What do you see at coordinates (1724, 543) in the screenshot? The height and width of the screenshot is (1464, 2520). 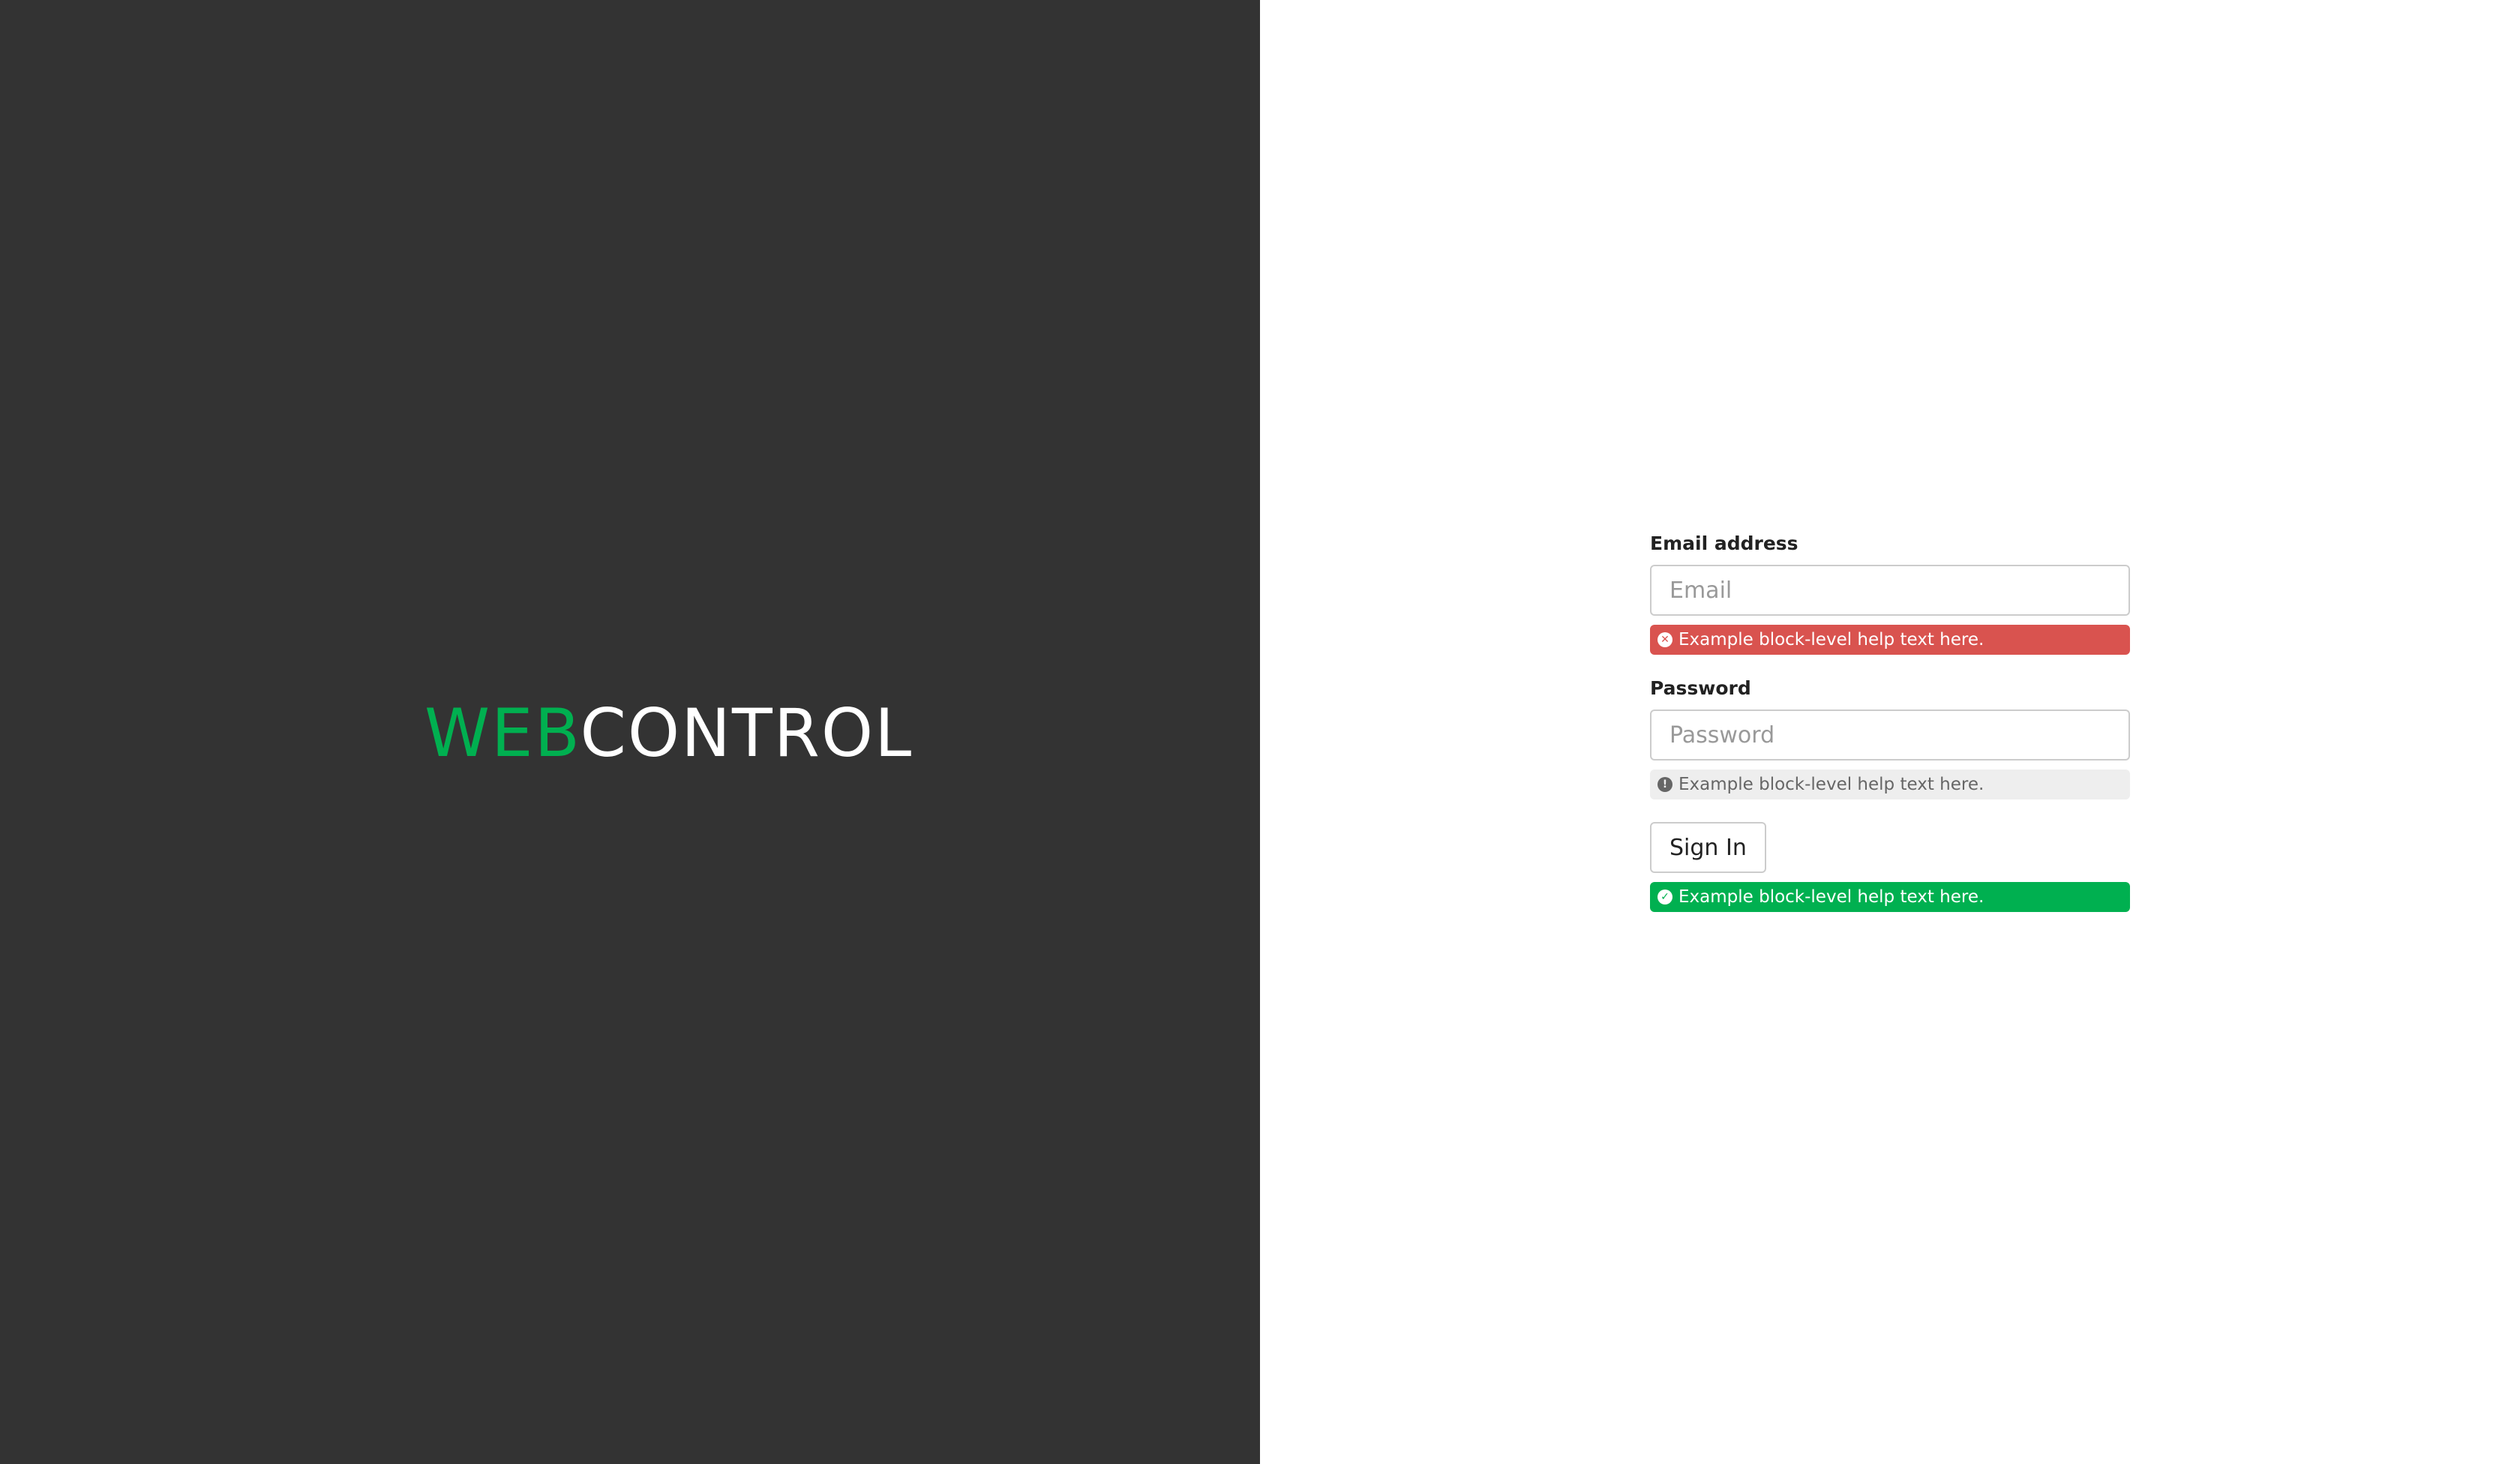 I see `email-label: Email address` at bounding box center [1724, 543].